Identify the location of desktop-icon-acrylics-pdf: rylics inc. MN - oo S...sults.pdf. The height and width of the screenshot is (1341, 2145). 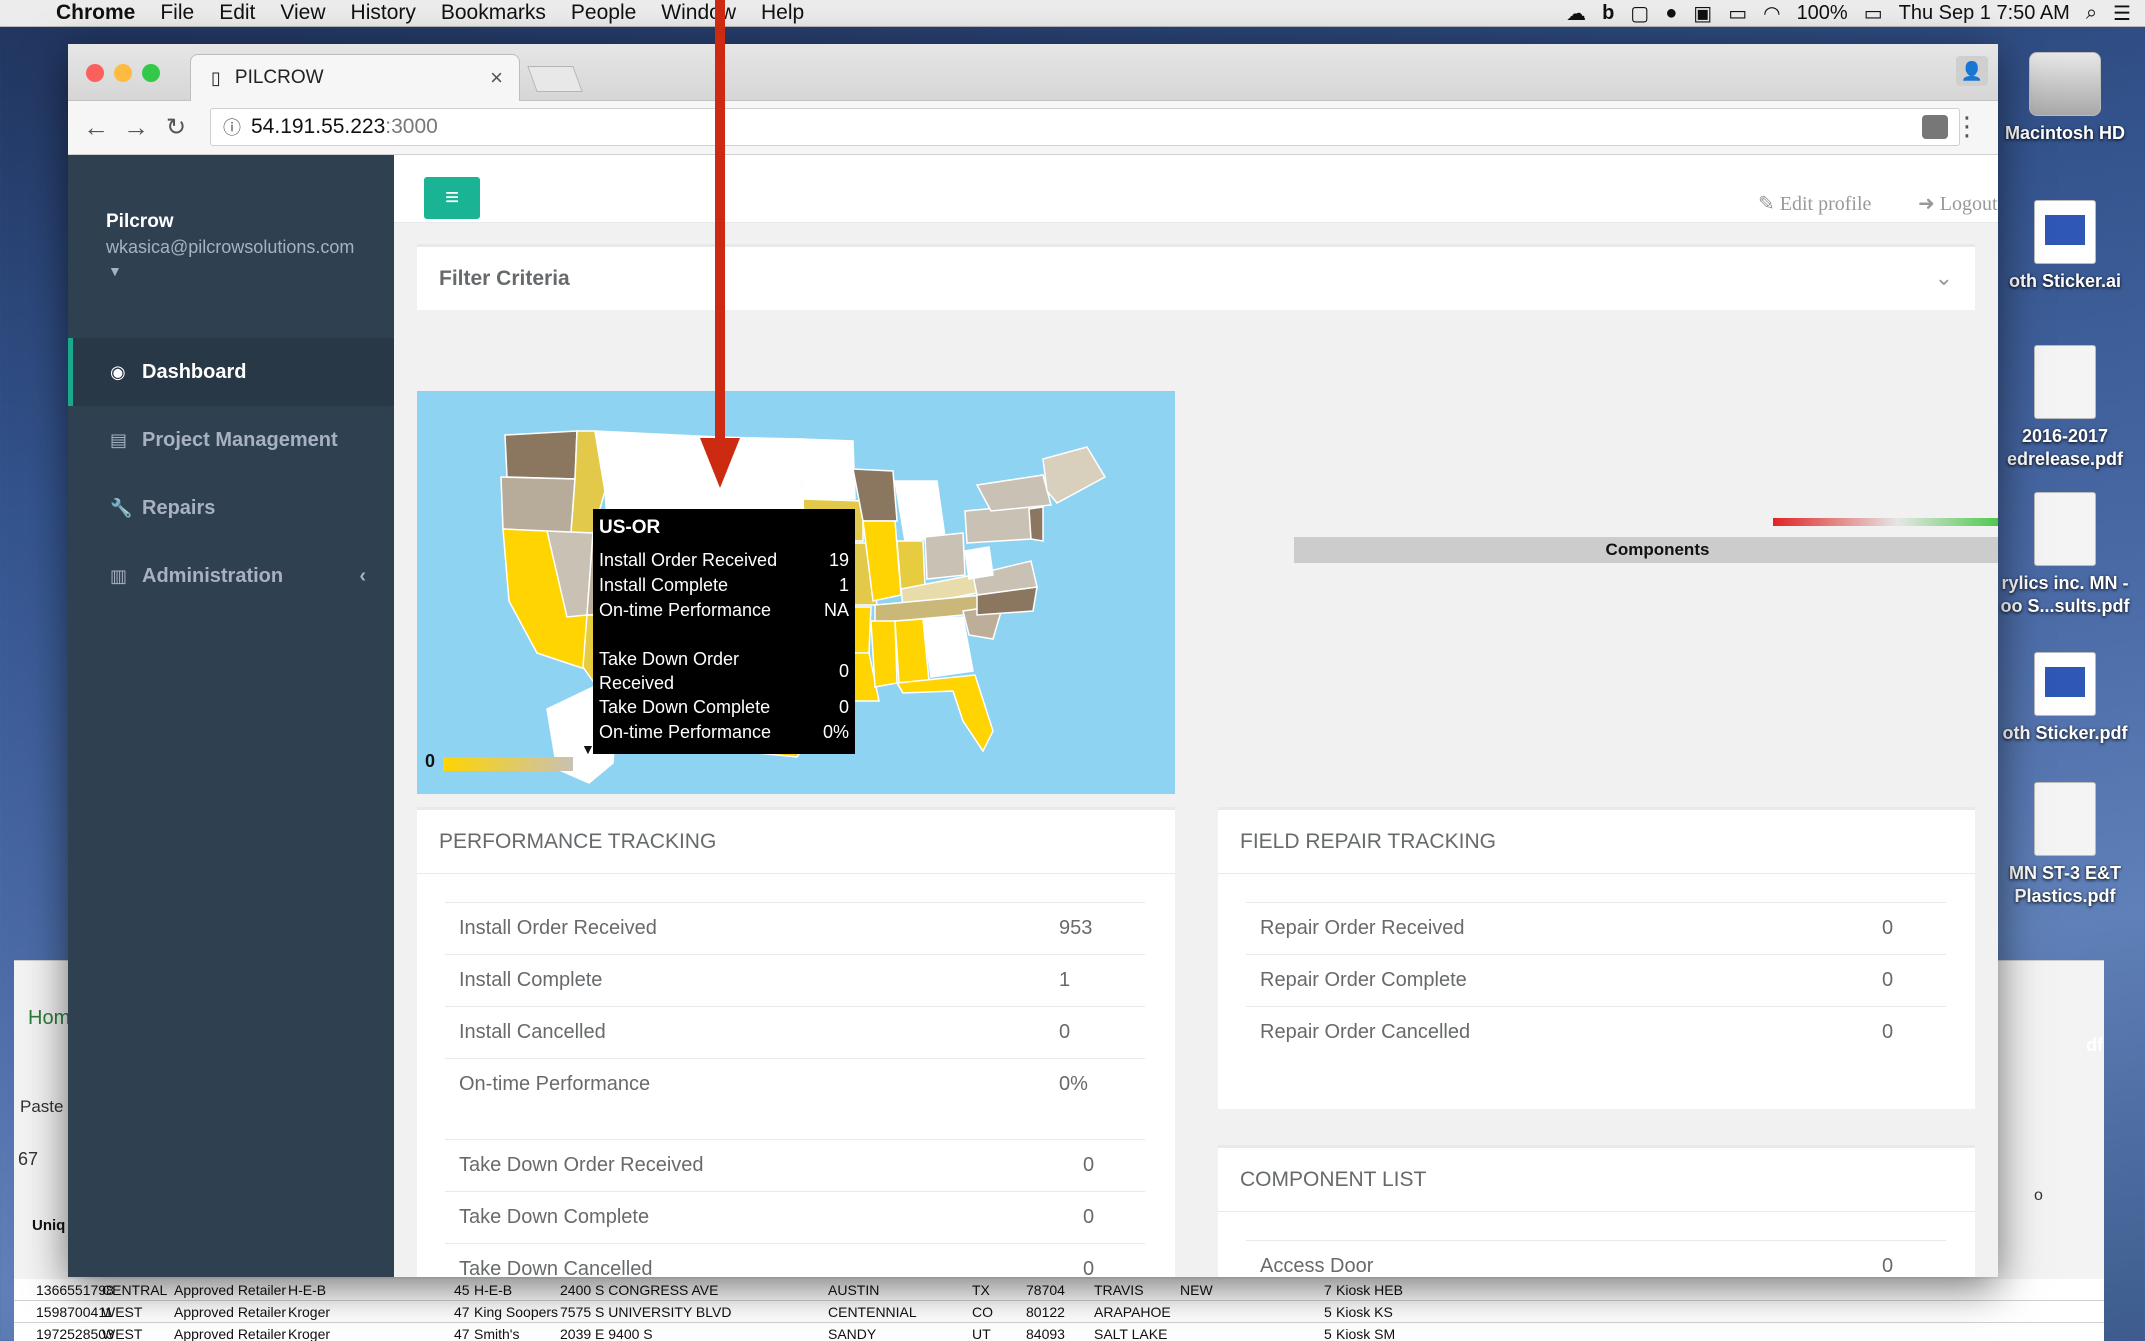
(2065, 555).